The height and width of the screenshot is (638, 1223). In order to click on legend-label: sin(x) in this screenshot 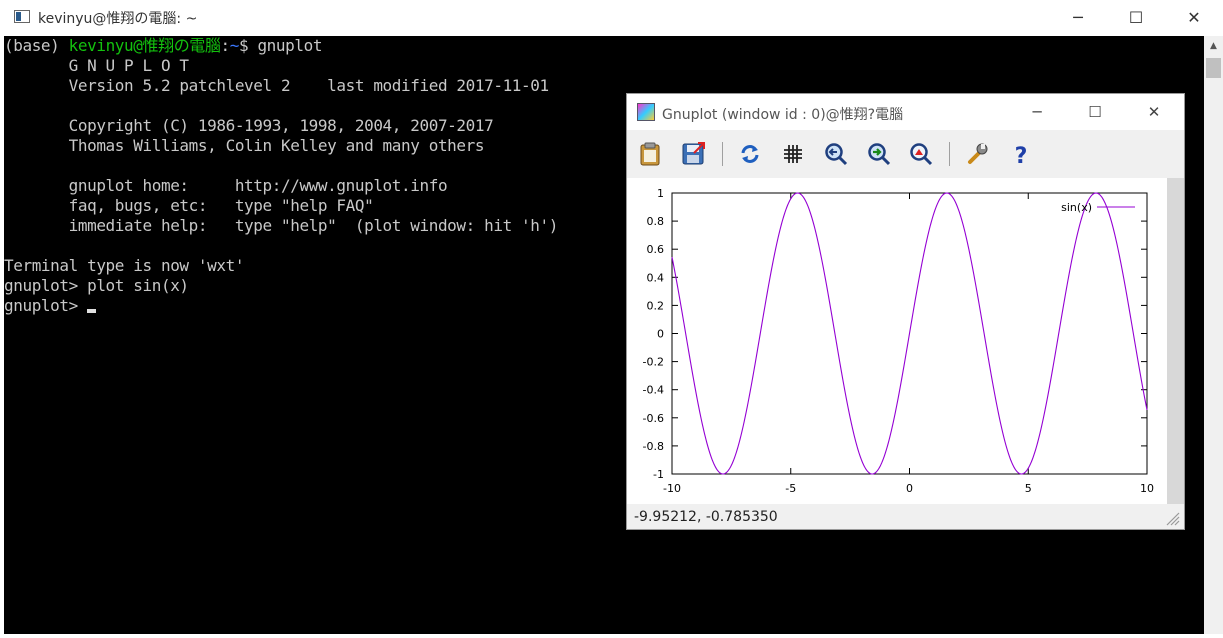, I will do `click(1076, 207)`.